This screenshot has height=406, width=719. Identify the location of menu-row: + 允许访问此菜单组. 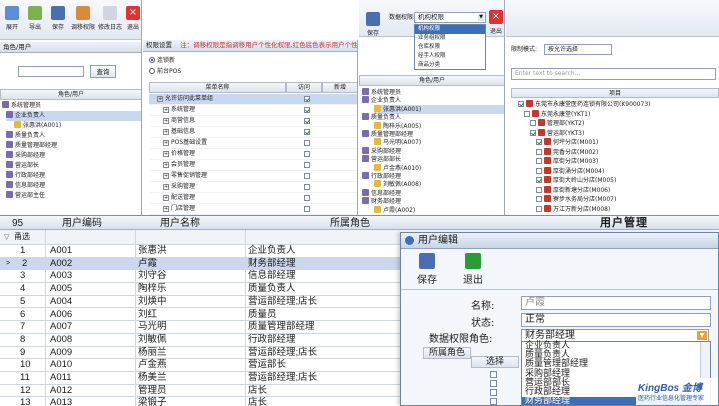
(253, 99).